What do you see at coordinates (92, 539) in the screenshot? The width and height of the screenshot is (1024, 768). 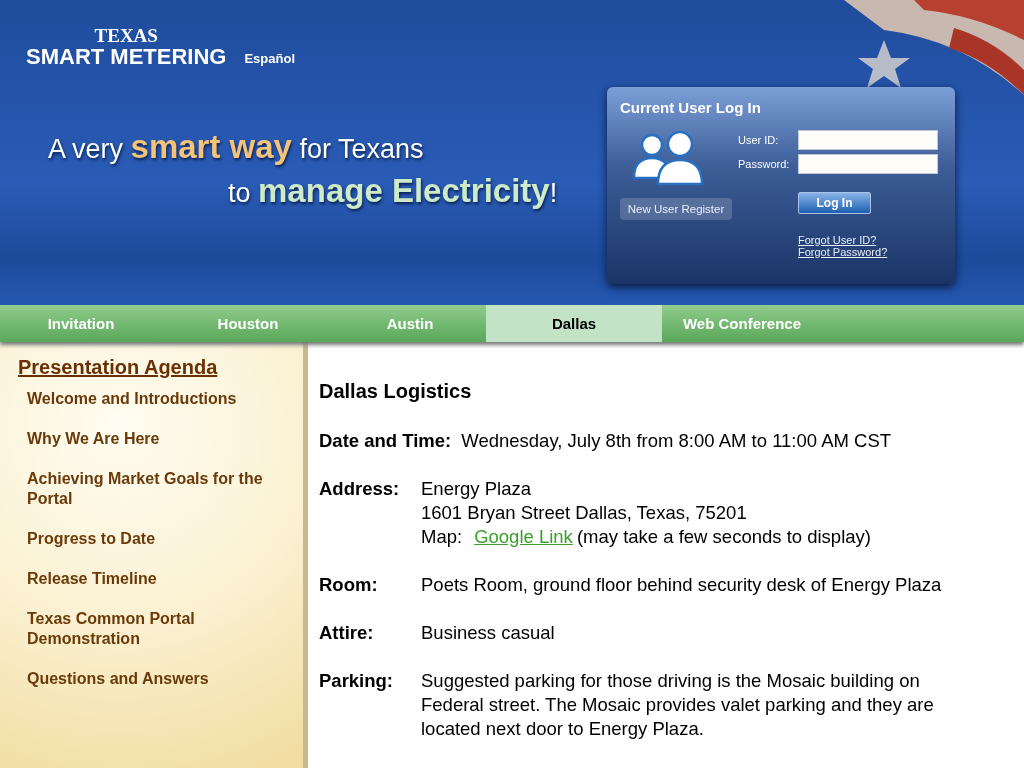 I see `agenda-item: Progress to Date` at bounding box center [92, 539].